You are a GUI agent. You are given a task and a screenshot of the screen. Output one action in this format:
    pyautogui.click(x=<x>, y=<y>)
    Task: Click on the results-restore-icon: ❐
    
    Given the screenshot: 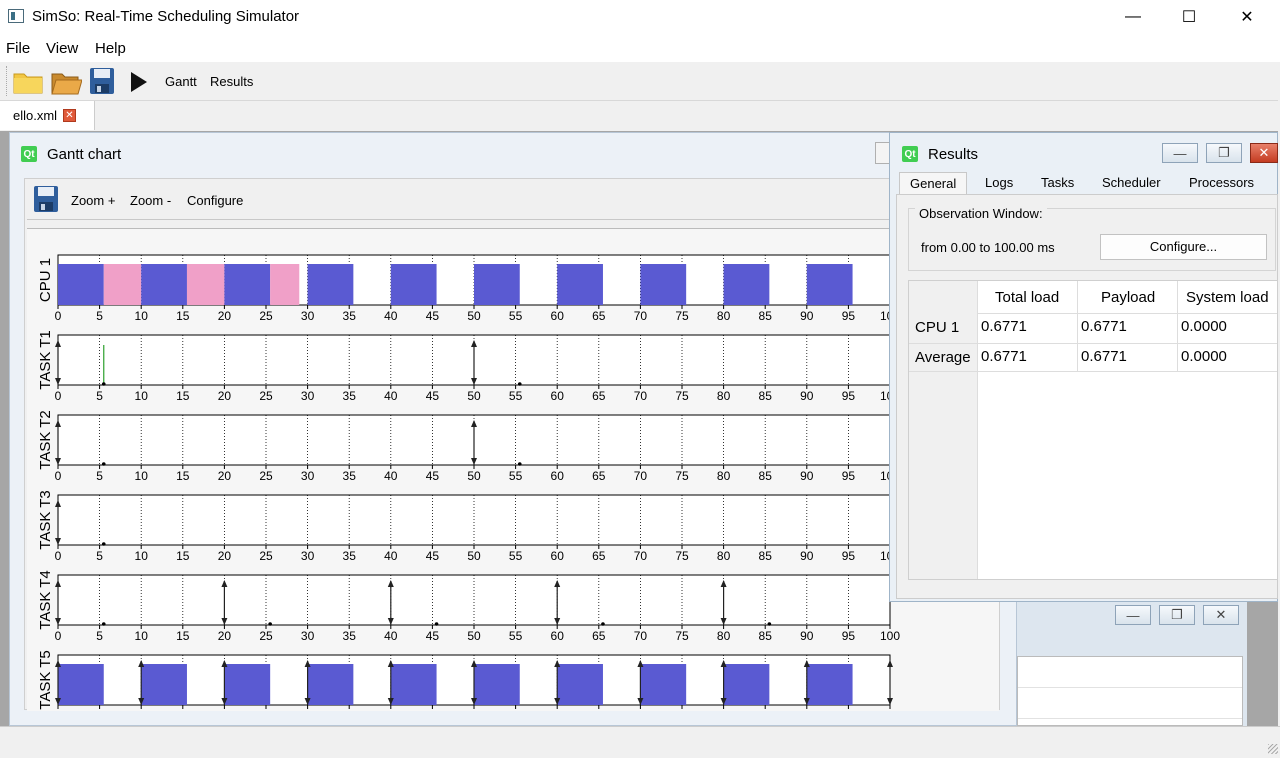 What is the action you would take?
    pyautogui.click(x=1224, y=153)
    